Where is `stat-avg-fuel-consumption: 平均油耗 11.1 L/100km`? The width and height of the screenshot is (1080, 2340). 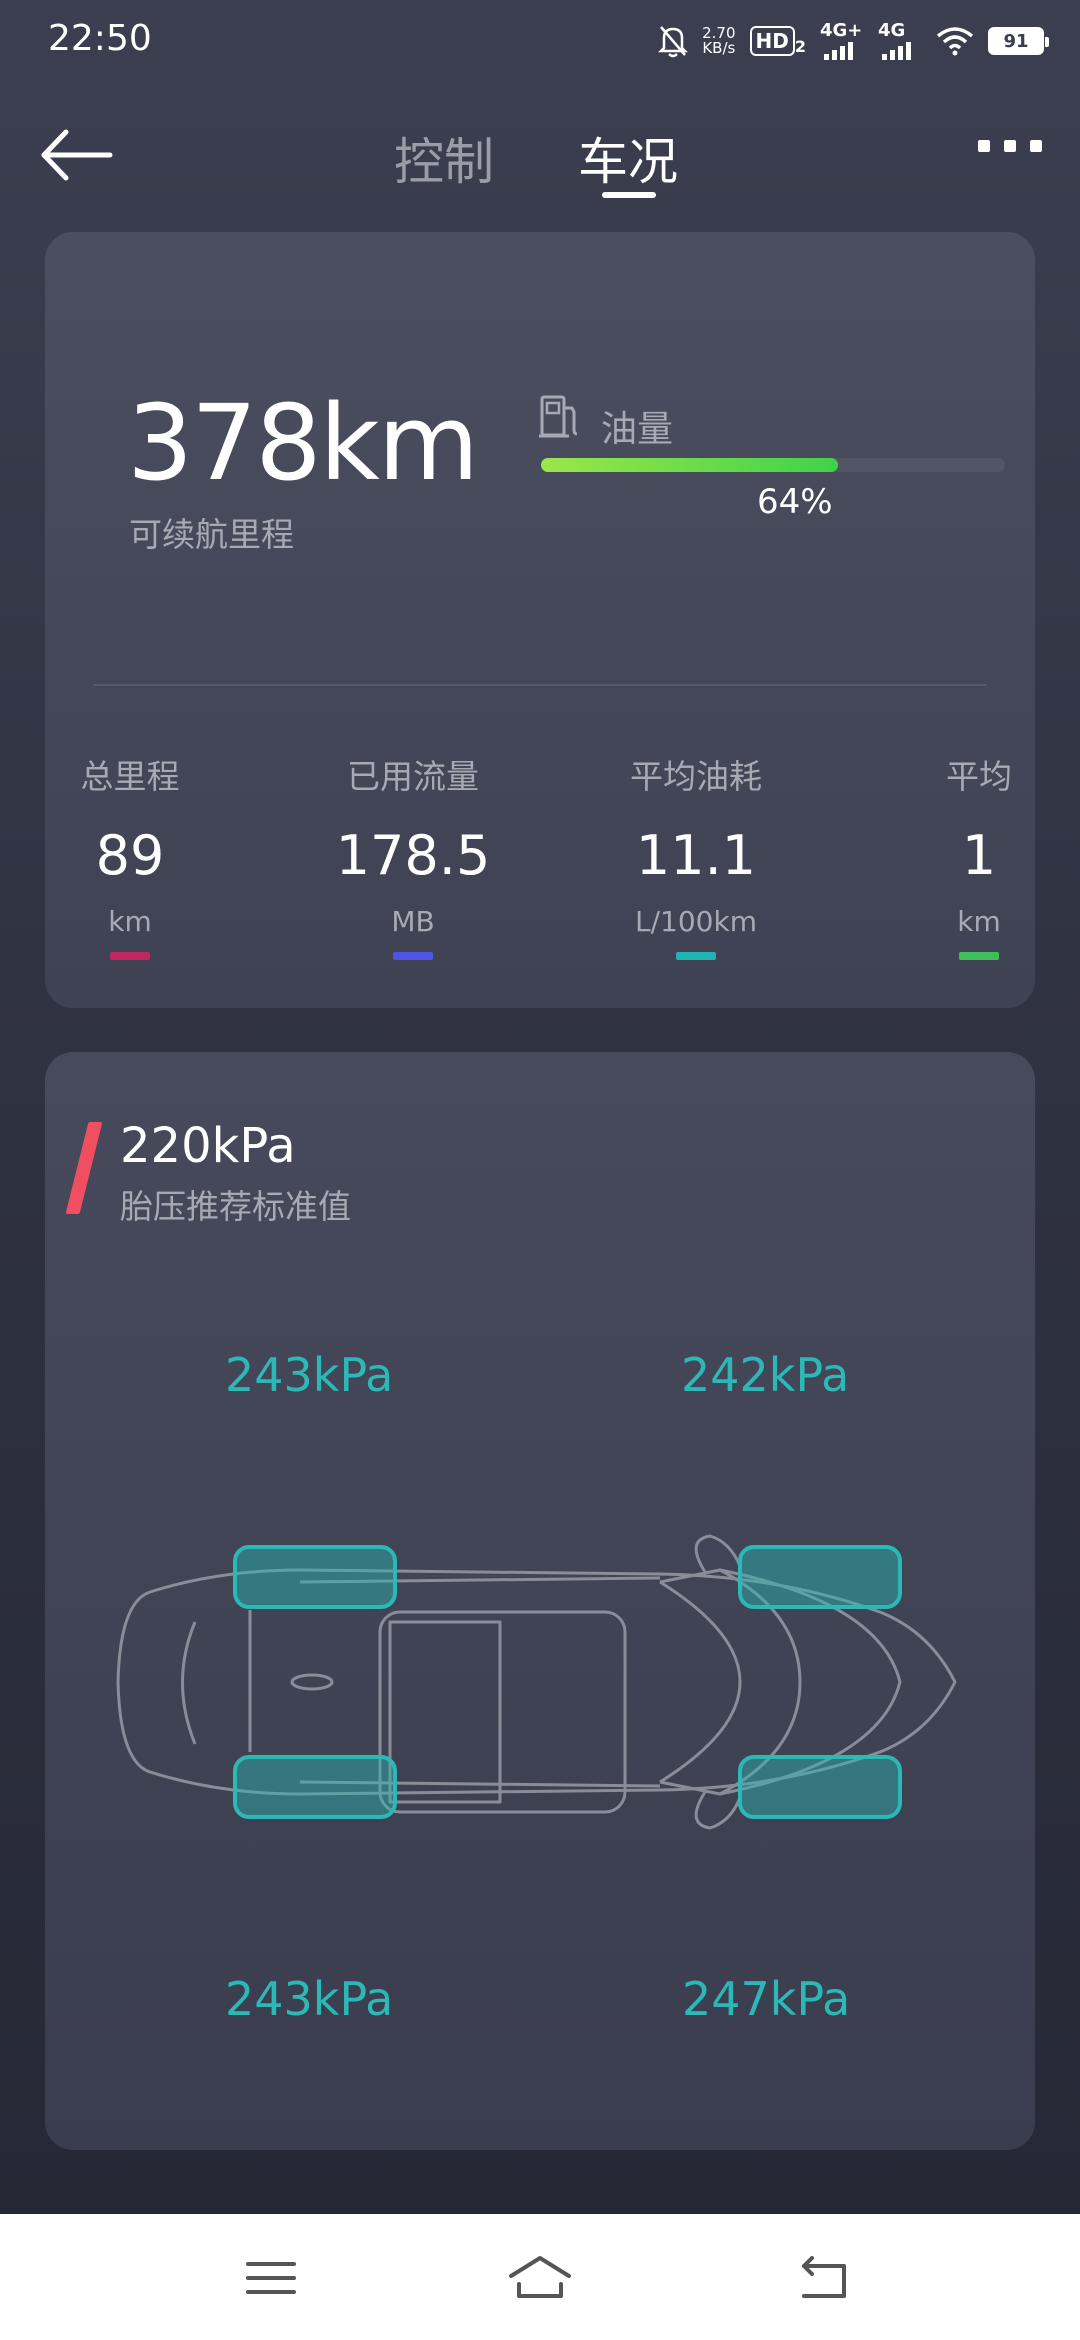
stat-avg-fuel-consumption: 平均油耗 11.1 L/100km is located at coordinates (696, 855).